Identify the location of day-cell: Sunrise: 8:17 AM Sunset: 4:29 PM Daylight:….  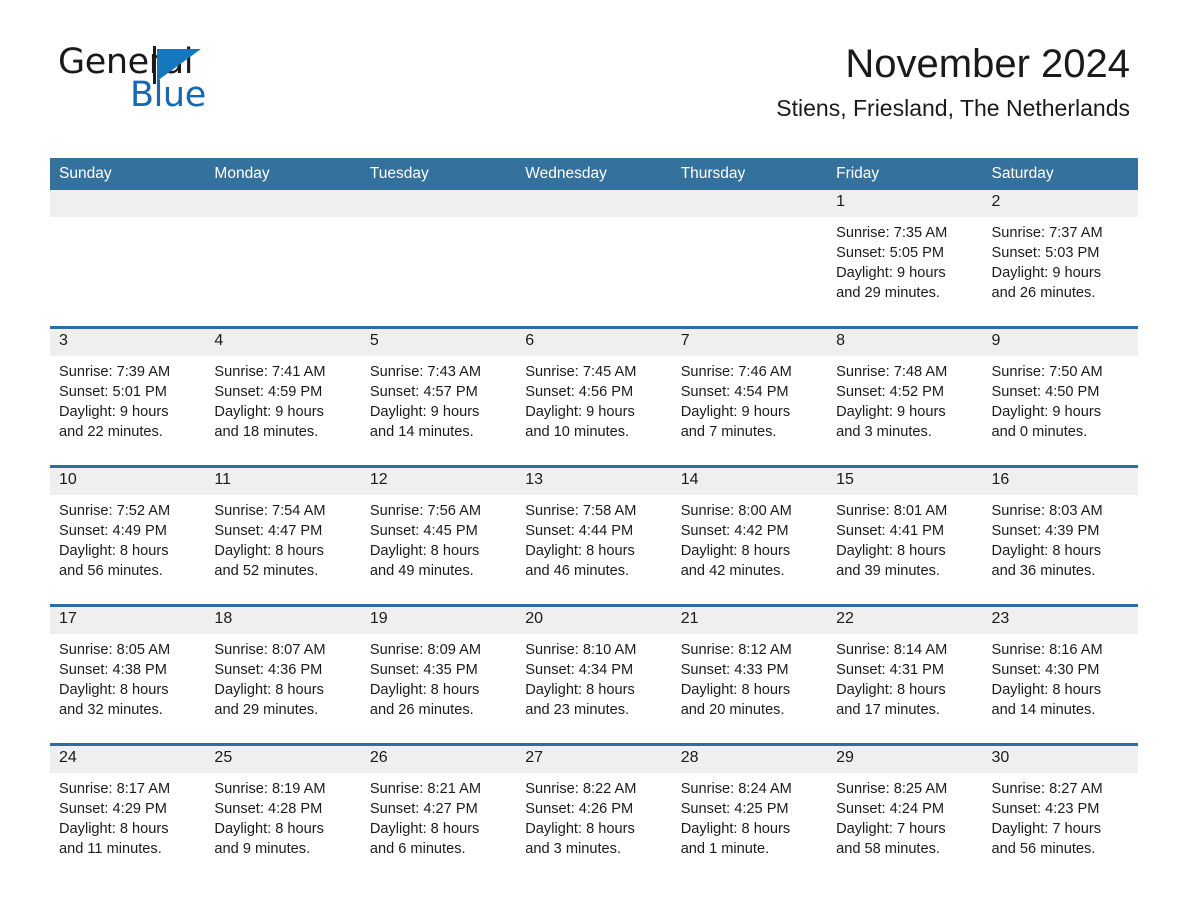
(128, 827).